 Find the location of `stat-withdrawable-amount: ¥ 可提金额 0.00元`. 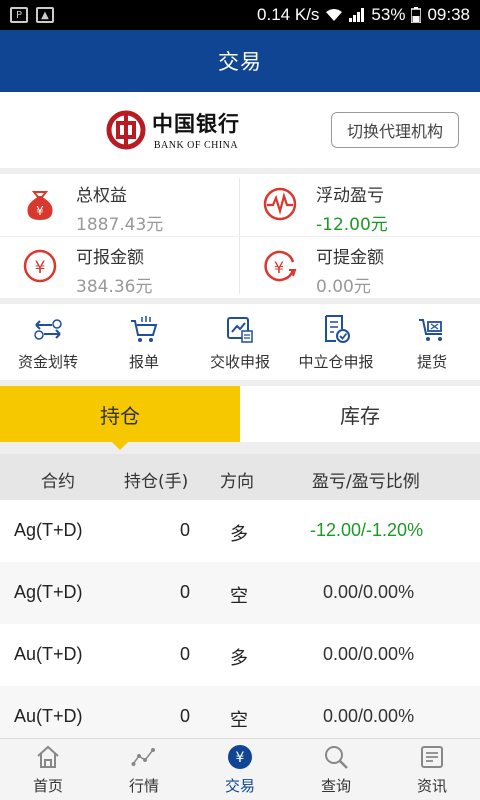

stat-withdrawable-amount: ¥ 可提金额 0.00元 is located at coordinates (360, 267).